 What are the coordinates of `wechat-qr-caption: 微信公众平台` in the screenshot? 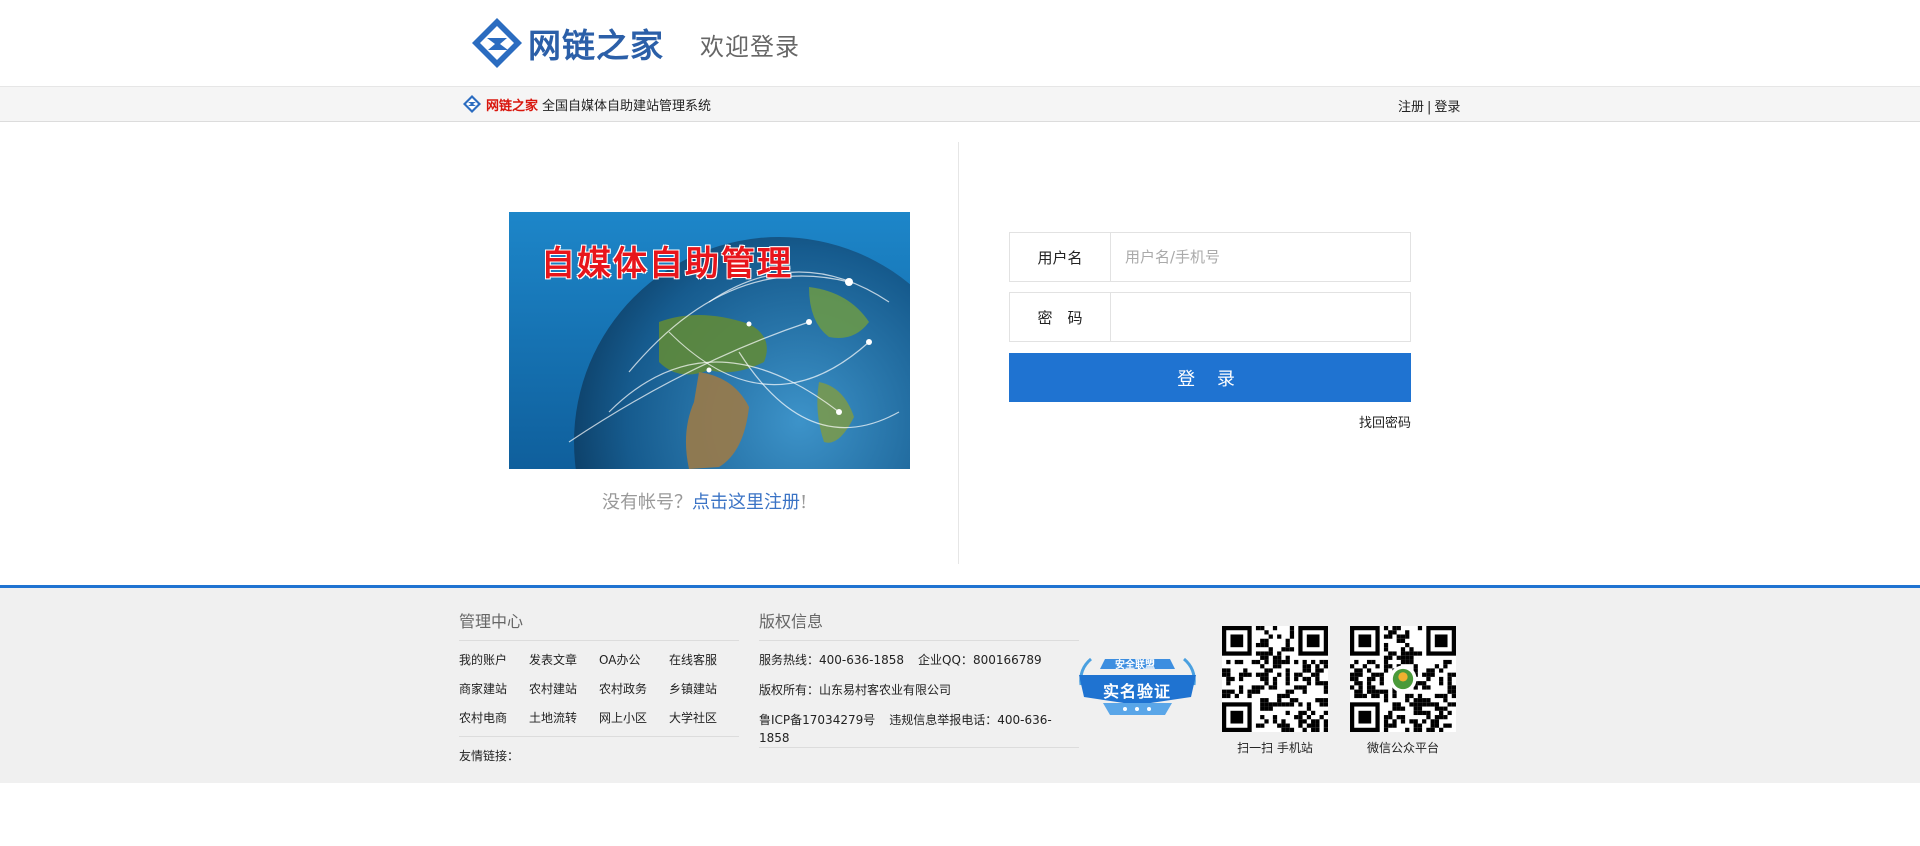 It's located at (1402, 748).